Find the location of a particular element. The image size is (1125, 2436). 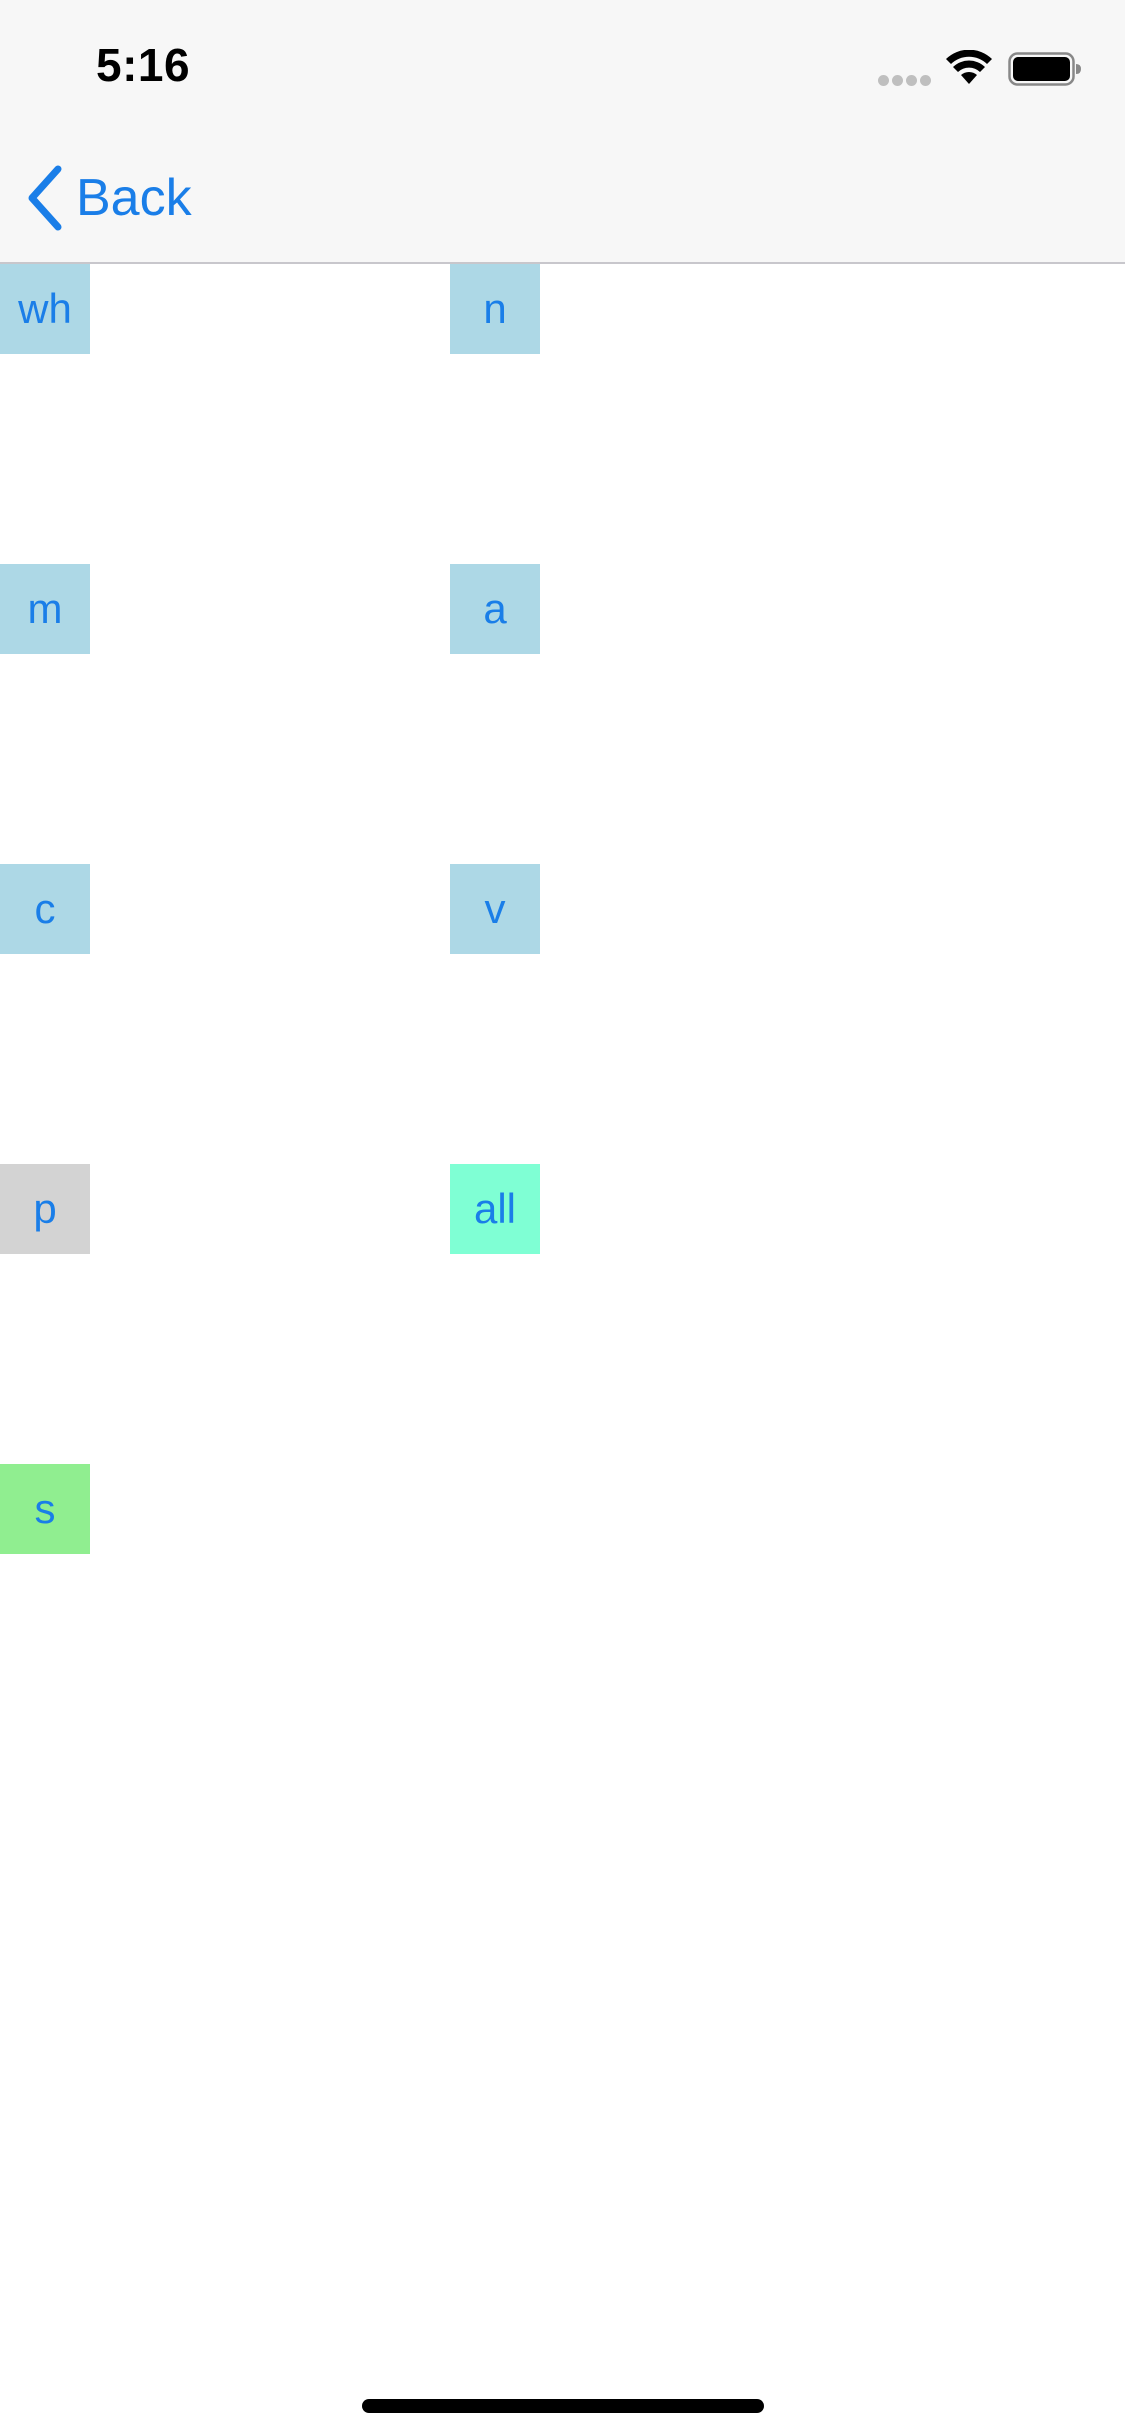

tile-button-s: s is located at coordinates (45, 1509).